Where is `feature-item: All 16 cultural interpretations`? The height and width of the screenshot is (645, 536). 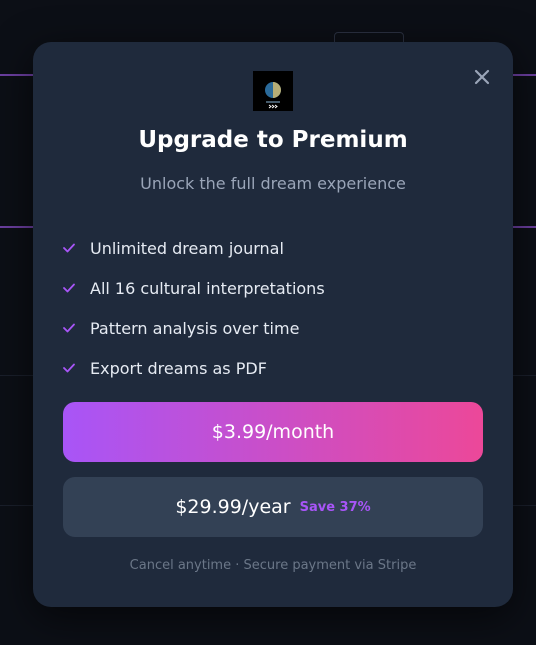 feature-item: All 16 cultural interpretations is located at coordinates (273, 288).